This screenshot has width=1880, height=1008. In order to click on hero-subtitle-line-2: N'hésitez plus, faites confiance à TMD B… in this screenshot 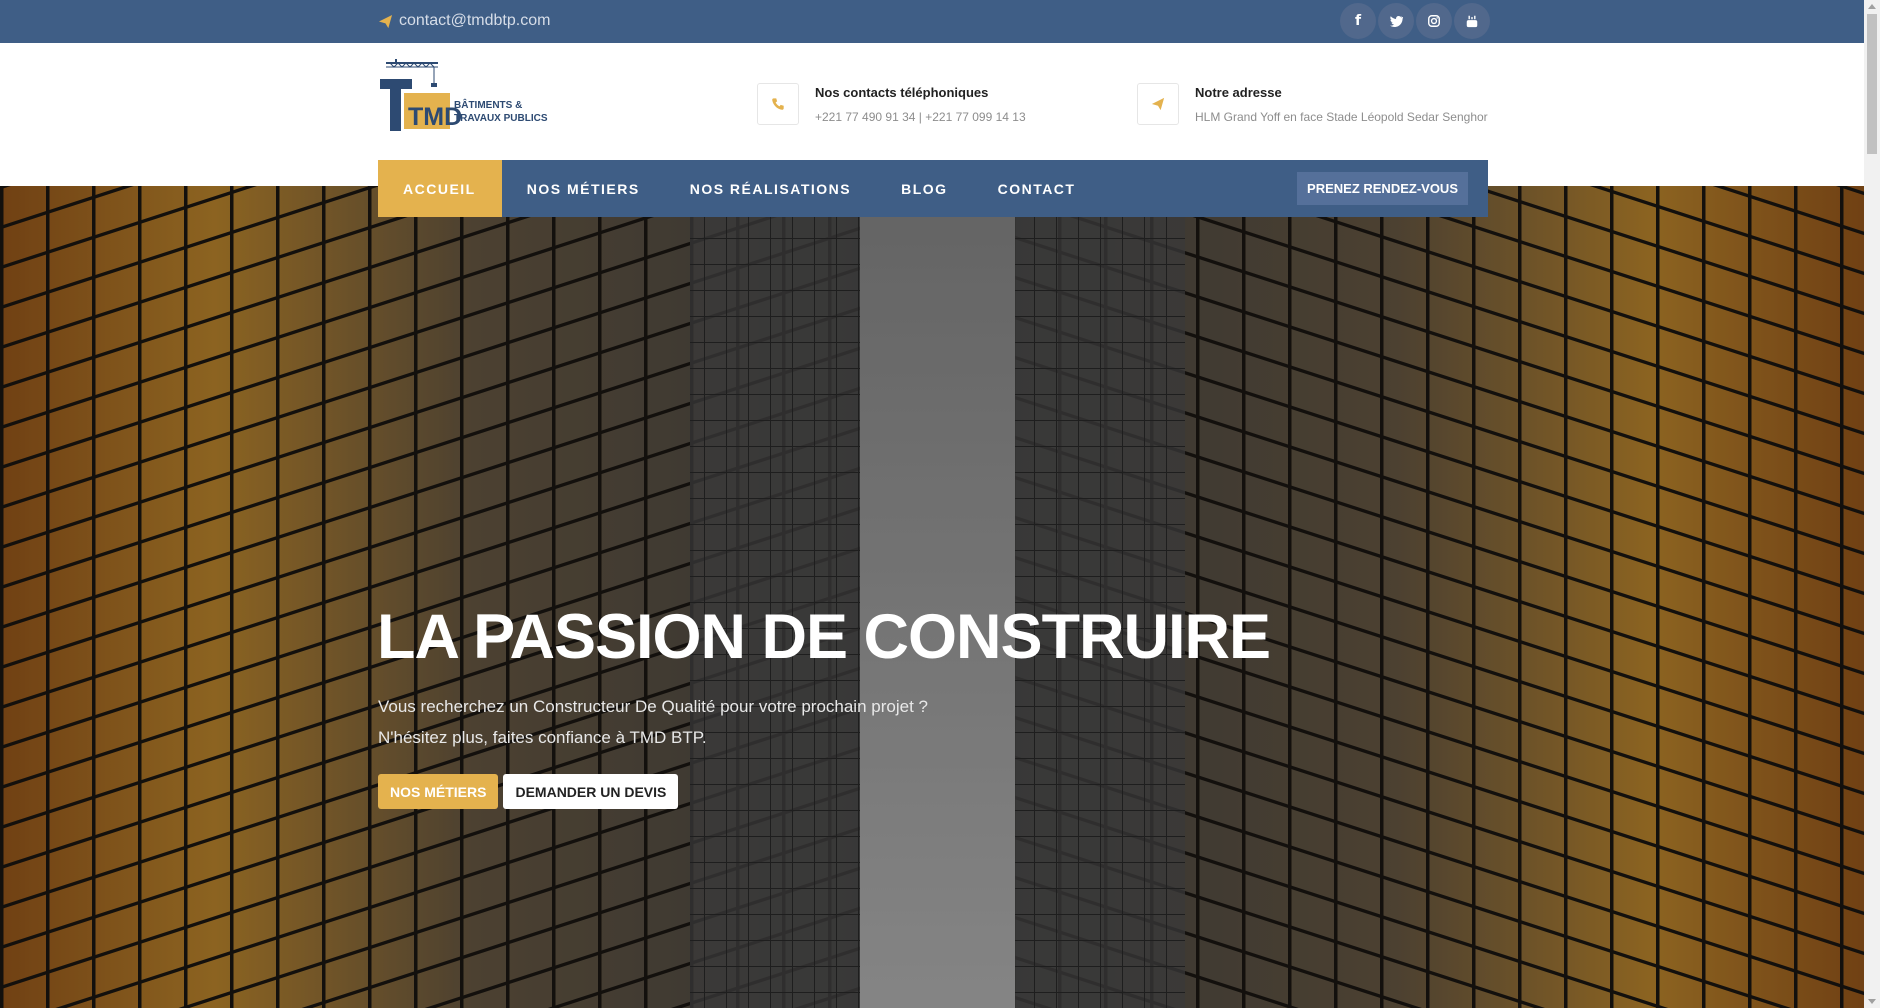, I will do `click(542, 737)`.